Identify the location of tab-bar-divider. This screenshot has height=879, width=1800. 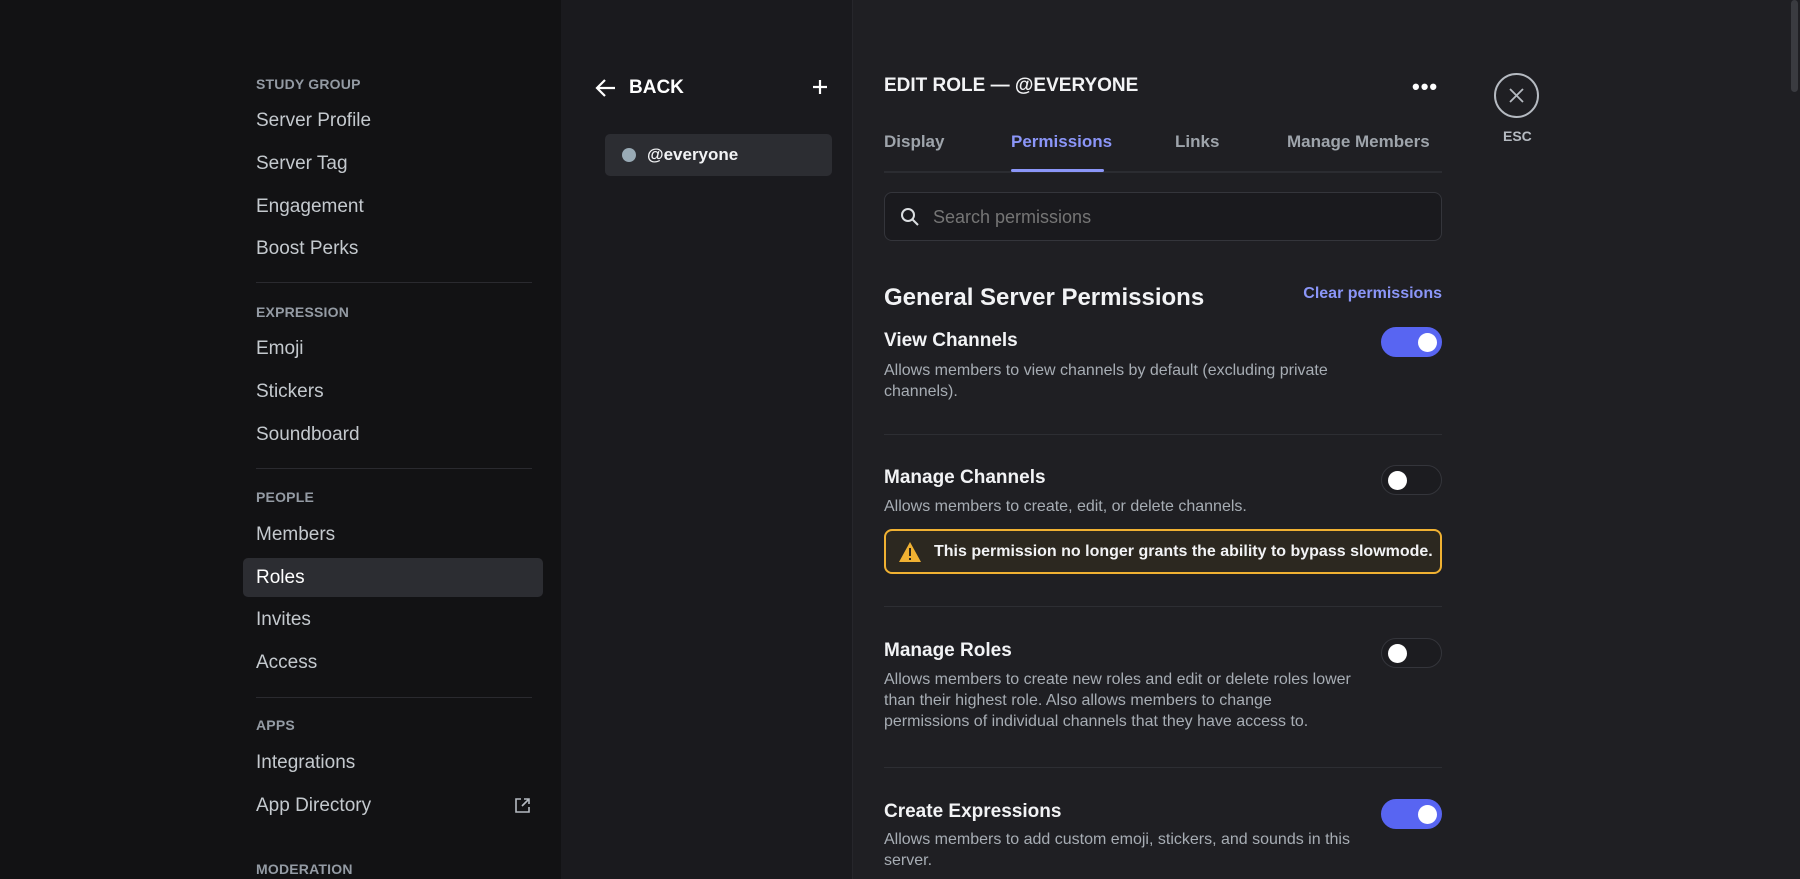
(1163, 172).